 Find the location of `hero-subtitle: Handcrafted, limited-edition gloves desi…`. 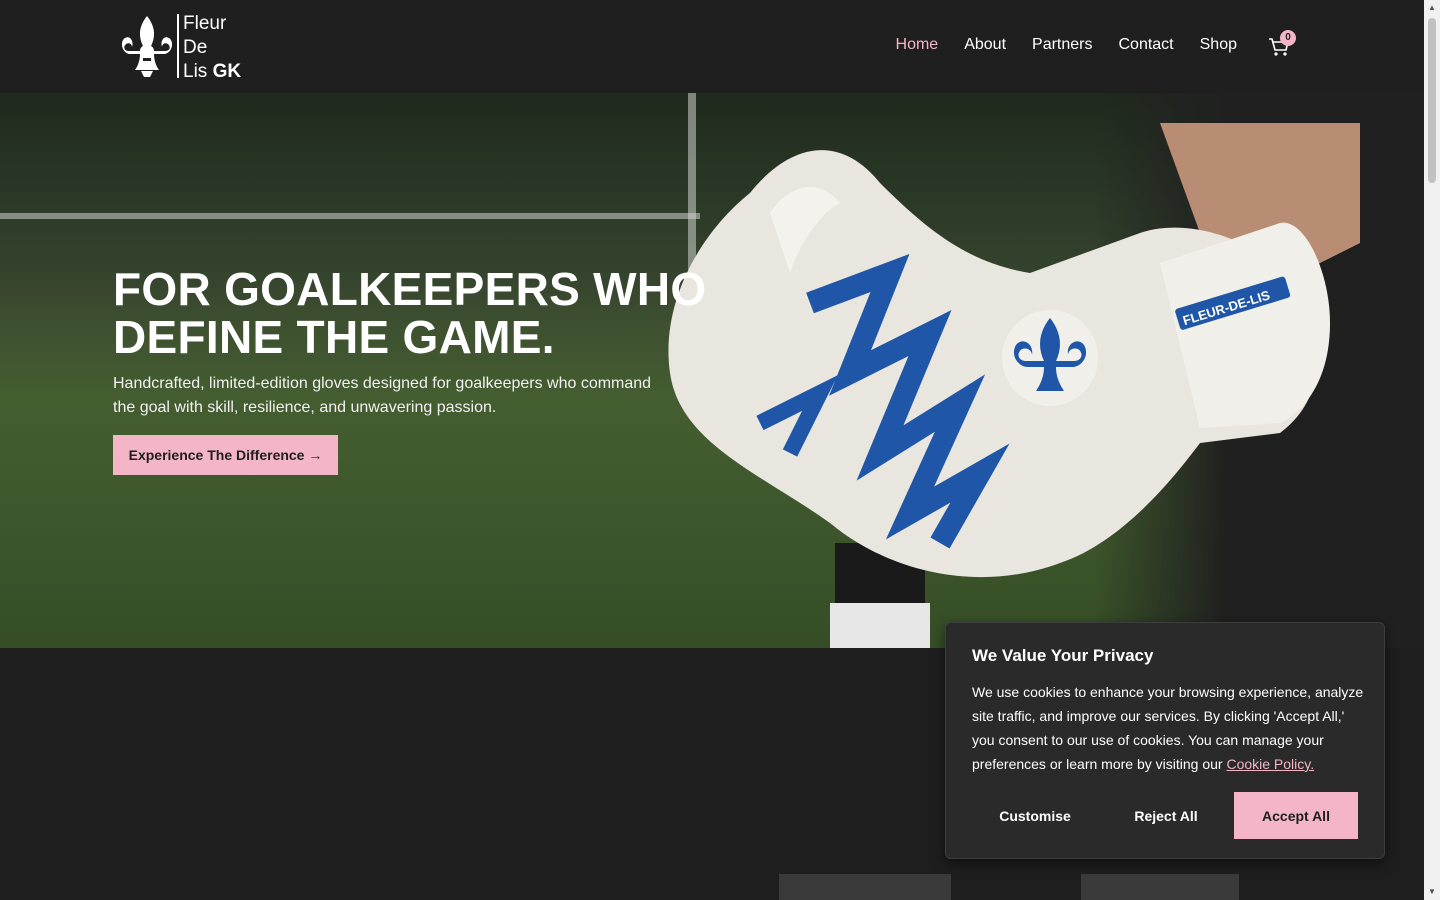

hero-subtitle: Handcrafted, limited-edition gloves desi… is located at coordinates (382, 395).